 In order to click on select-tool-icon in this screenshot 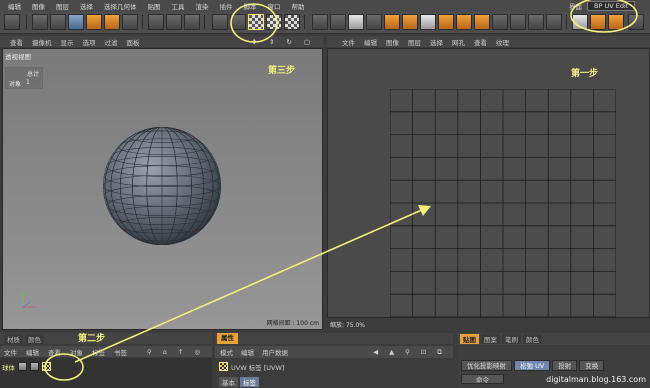, I will do `click(40, 22)`.